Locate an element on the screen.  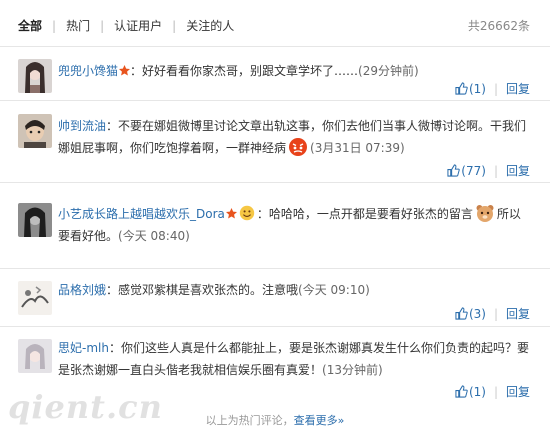
like-button: (3) is located at coordinates (470, 314).